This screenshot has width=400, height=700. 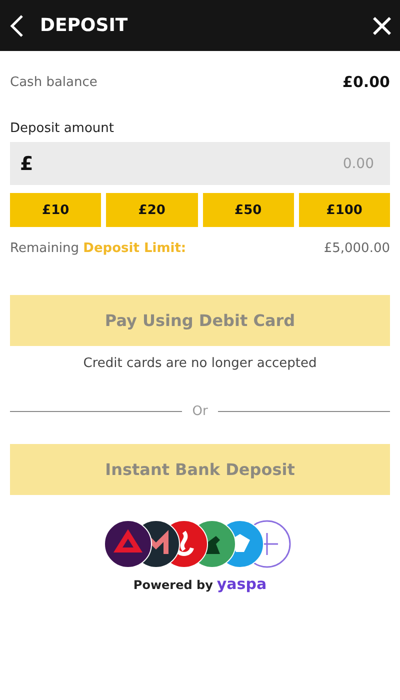 What do you see at coordinates (152, 210) in the screenshot?
I see `quick-amount-button: £20` at bounding box center [152, 210].